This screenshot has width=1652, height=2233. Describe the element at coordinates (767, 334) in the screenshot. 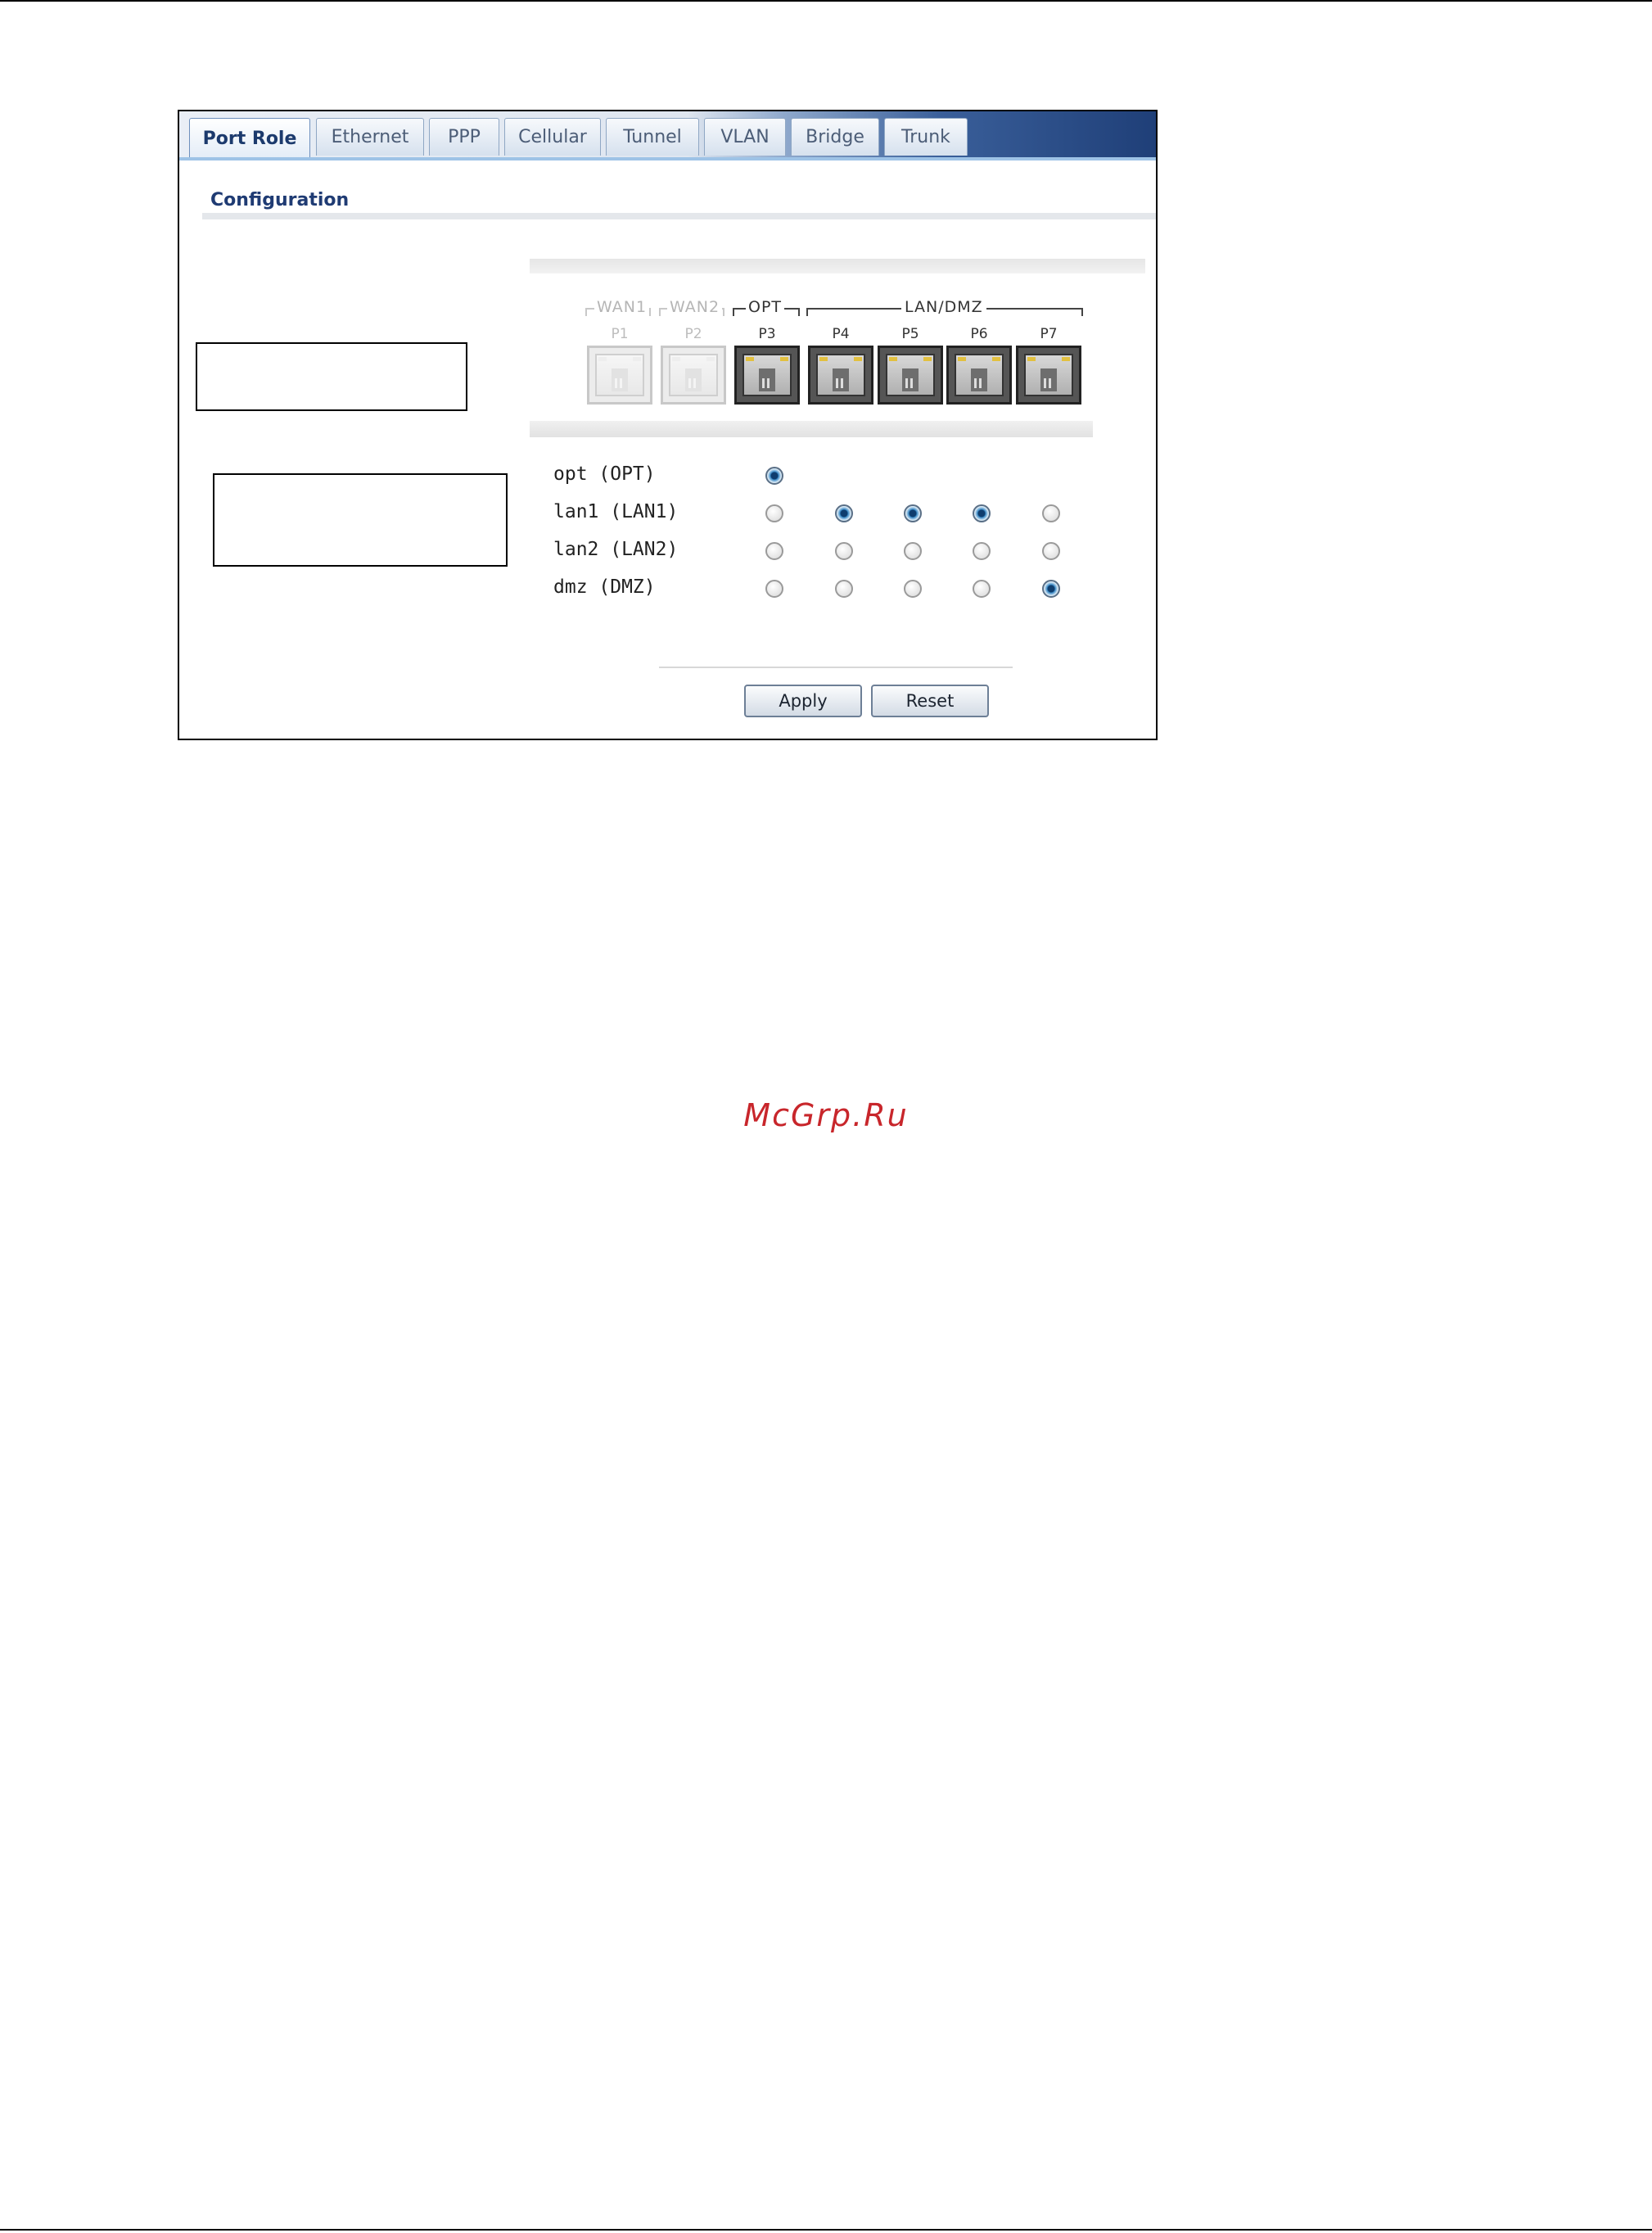

I see `port-label-p3: P3` at that location.